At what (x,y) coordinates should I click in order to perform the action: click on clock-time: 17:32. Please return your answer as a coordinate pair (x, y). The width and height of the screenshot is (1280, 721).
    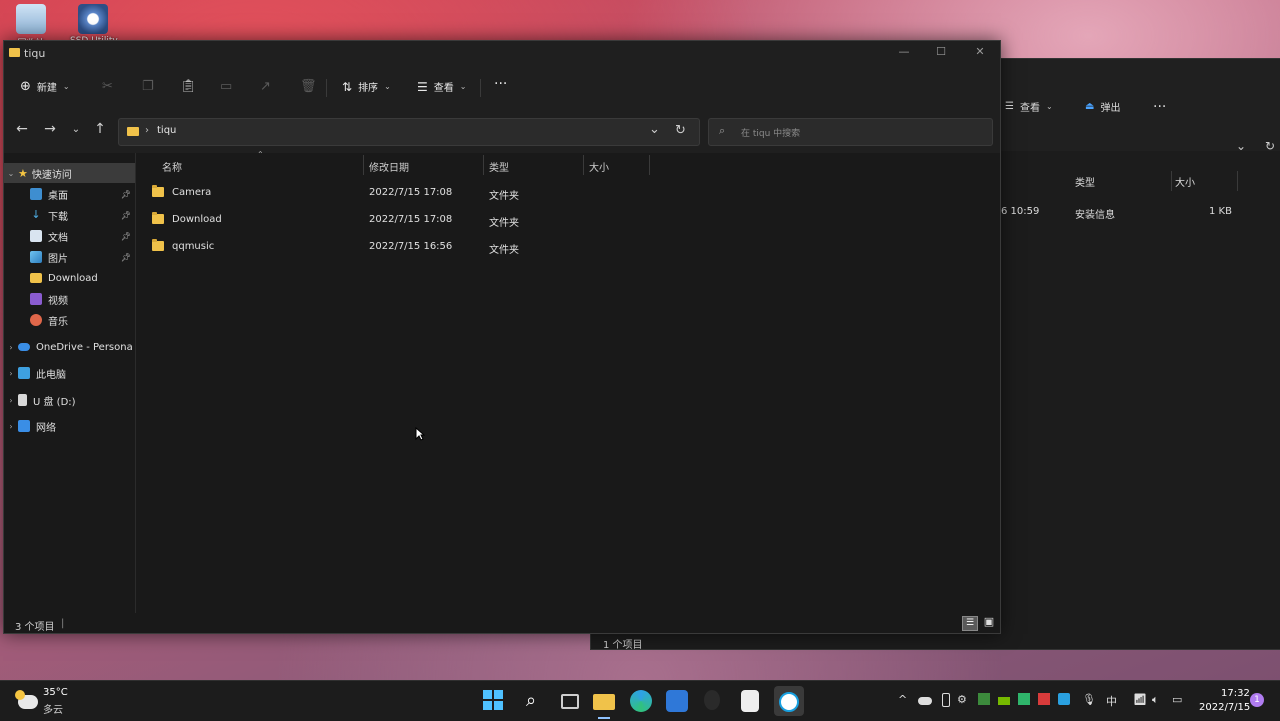
    Looking at the image, I should click on (1235, 693).